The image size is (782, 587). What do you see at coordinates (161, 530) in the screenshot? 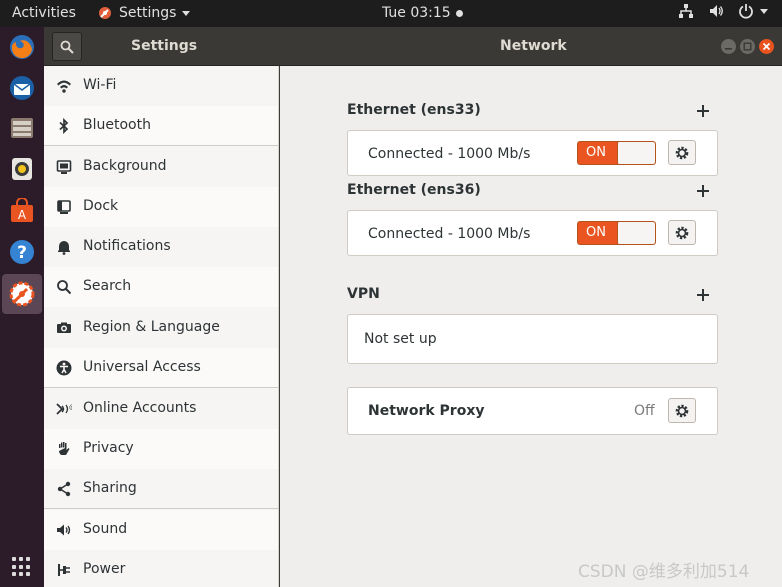
I see `sidebar-item-sound: Sound` at bounding box center [161, 530].